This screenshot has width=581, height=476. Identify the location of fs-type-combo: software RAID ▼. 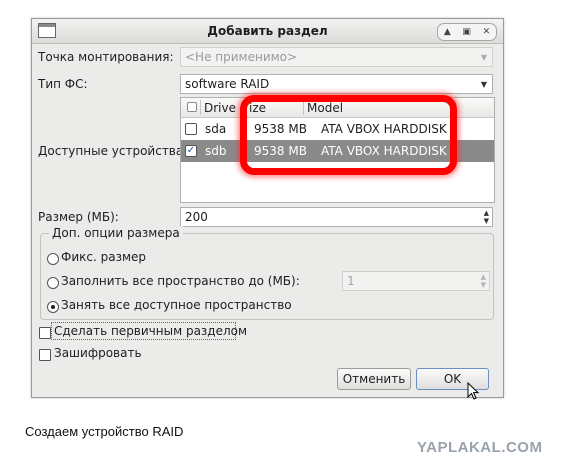
(336, 84).